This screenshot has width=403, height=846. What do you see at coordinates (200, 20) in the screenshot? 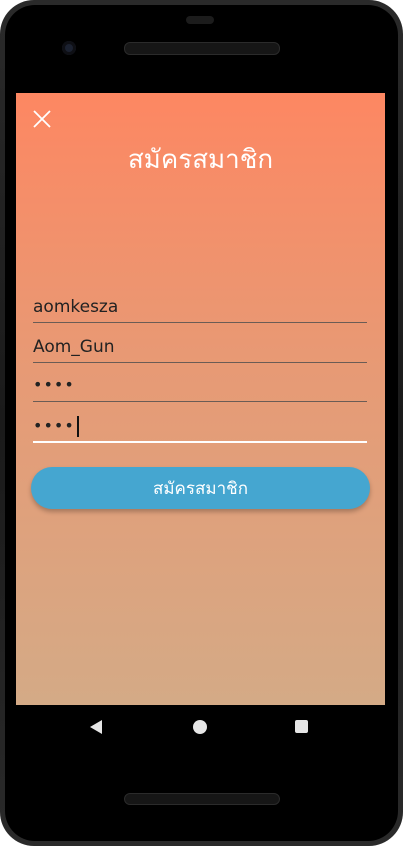
I see `top-sensor` at bounding box center [200, 20].